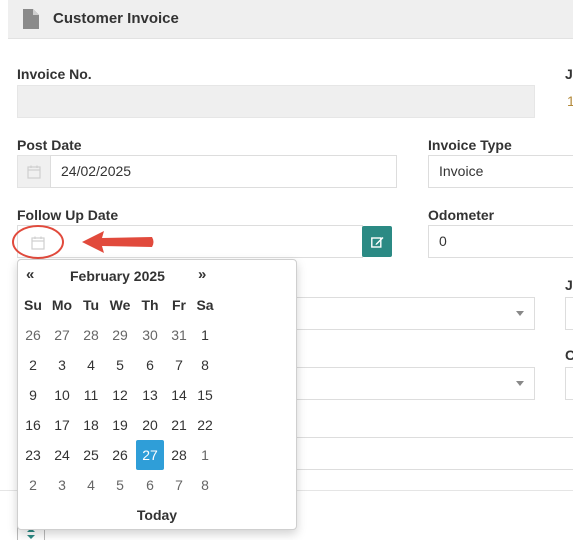  Describe the element at coordinates (150, 455) in the screenshot. I see `calendar-day-selected: 27` at that location.